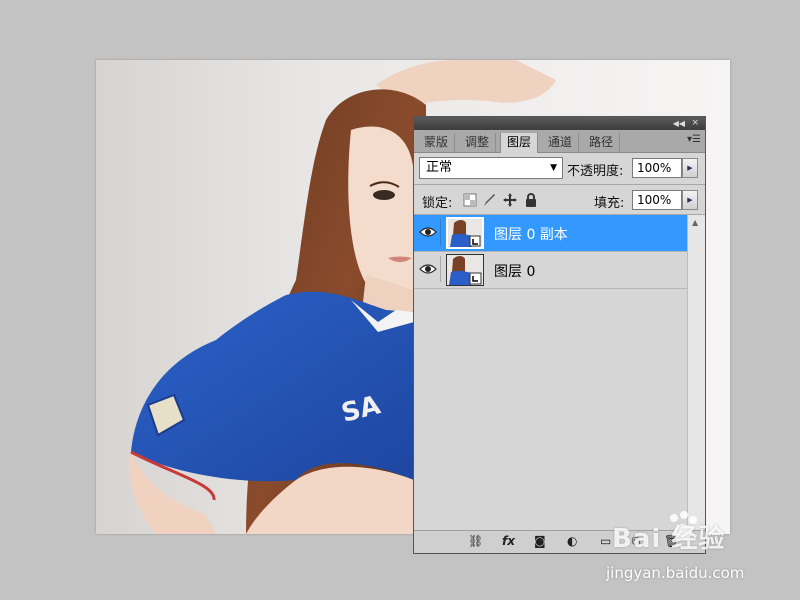  I want to click on panel-titlebar: ◀◀ ×, so click(559, 123).